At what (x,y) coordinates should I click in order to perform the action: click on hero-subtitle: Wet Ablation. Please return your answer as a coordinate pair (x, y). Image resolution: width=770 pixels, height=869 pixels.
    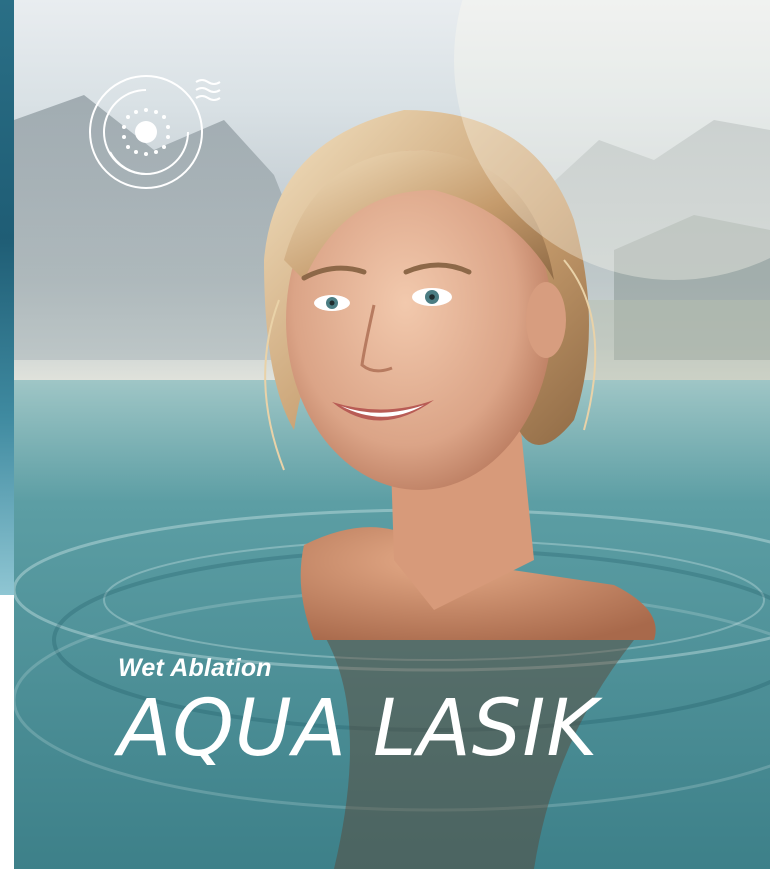
    Looking at the image, I should click on (195, 668).